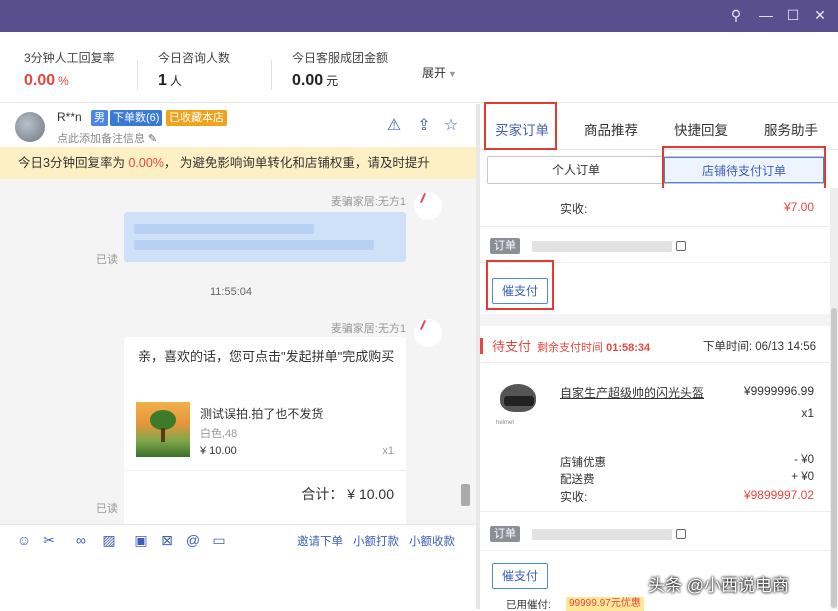  What do you see at coordinates (793, 15) in the screenshot?
I see `maximize-icon: ☐` at bounding box center [793, 15].